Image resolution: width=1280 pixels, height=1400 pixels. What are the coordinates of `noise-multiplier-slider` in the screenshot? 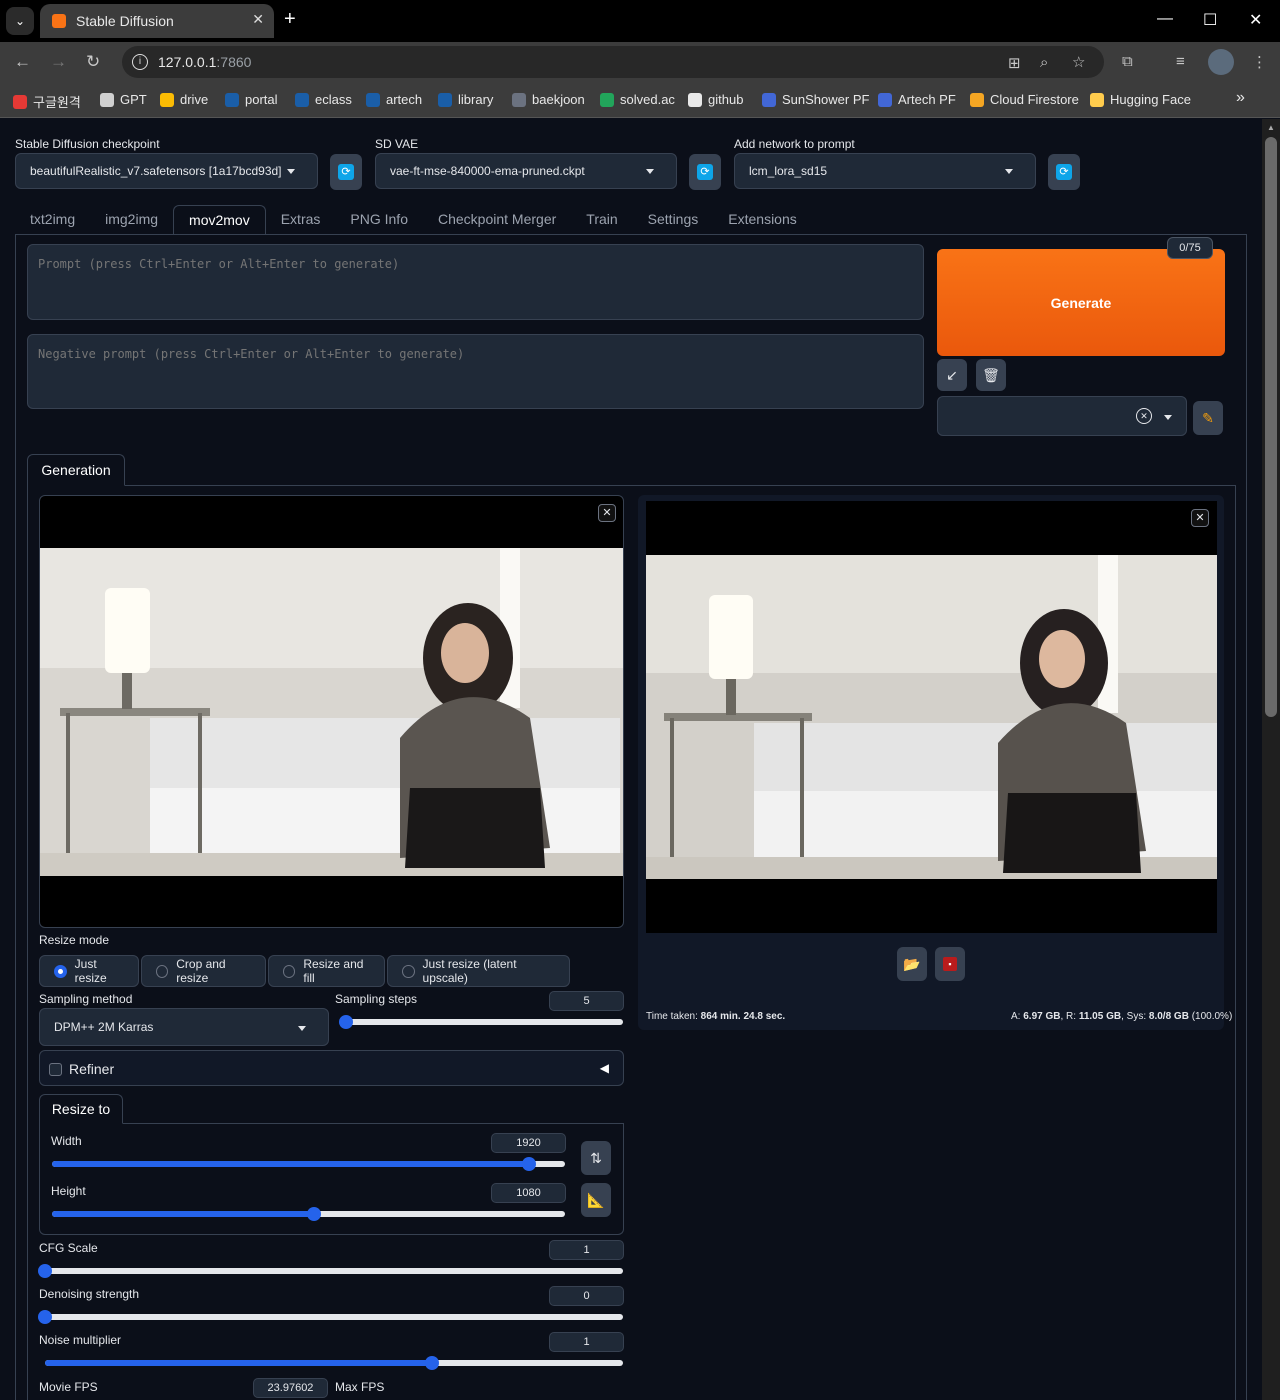 It's located at (334, 1363).